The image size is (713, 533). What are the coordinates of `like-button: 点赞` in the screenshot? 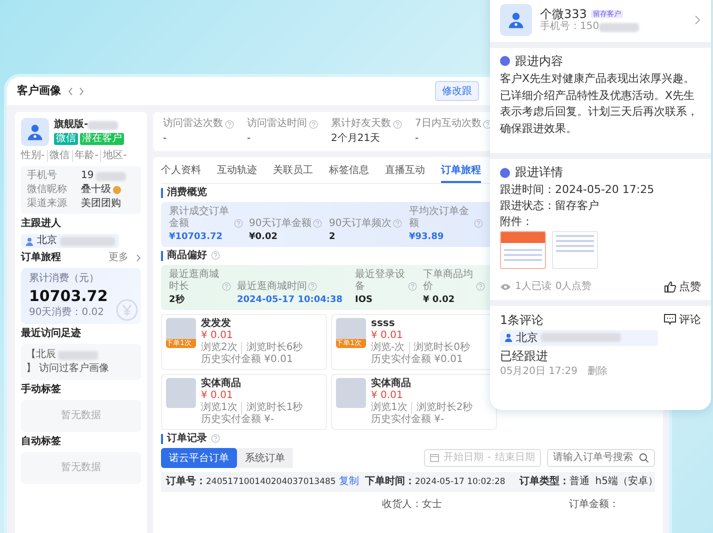 It's located at (682, 286).